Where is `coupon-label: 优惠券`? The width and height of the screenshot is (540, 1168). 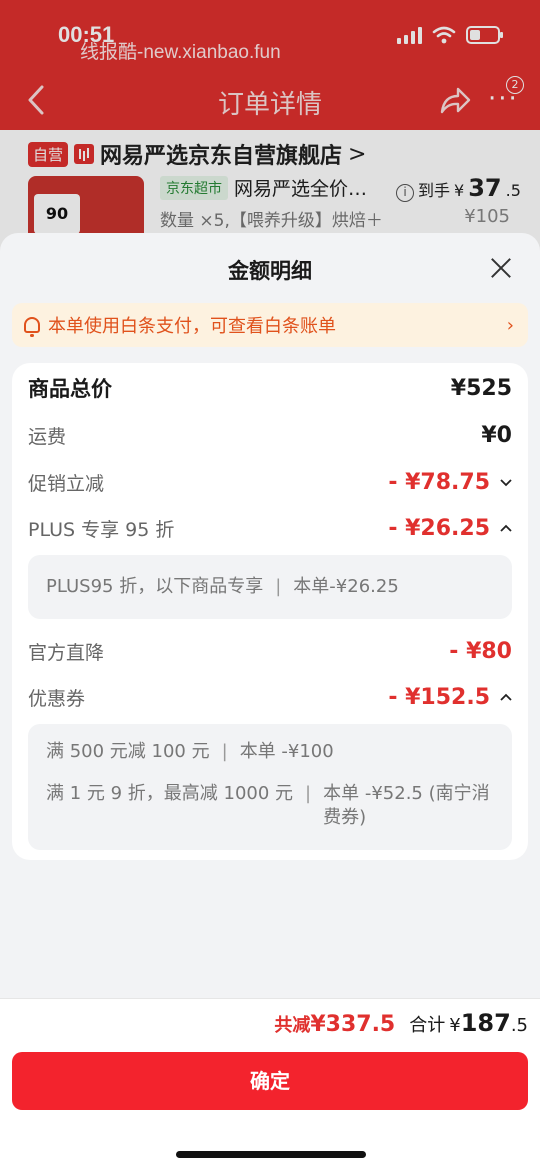 coupon-label: 优惠券 is located at coordinates (57, 698).